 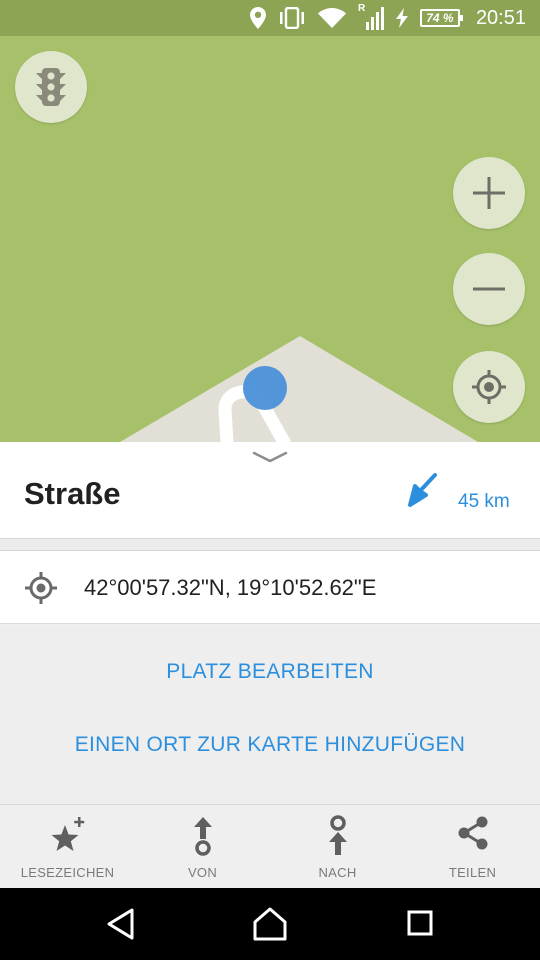 I want to click on traffic-button, so click(x=51, y=87).